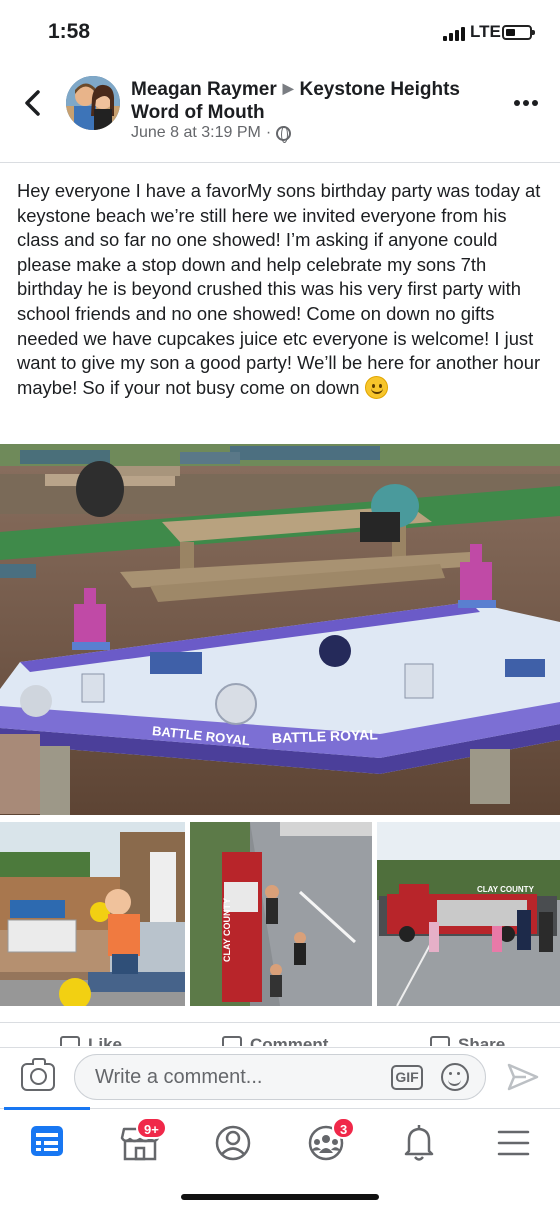 Image resolution: width=560 pixels, height=1213 pixels. I want to click on comment-icon, so click(232, 1041).